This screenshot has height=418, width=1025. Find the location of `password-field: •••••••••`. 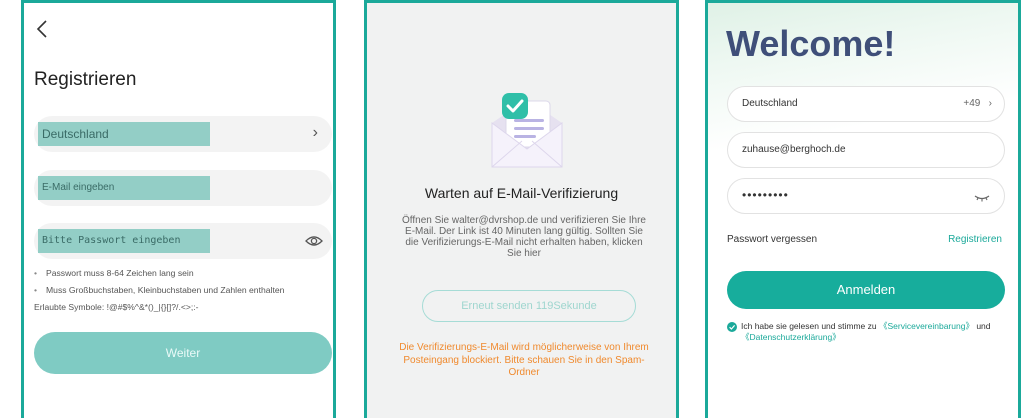

password-field: ••••••••• is located at coordinates (866, 196).